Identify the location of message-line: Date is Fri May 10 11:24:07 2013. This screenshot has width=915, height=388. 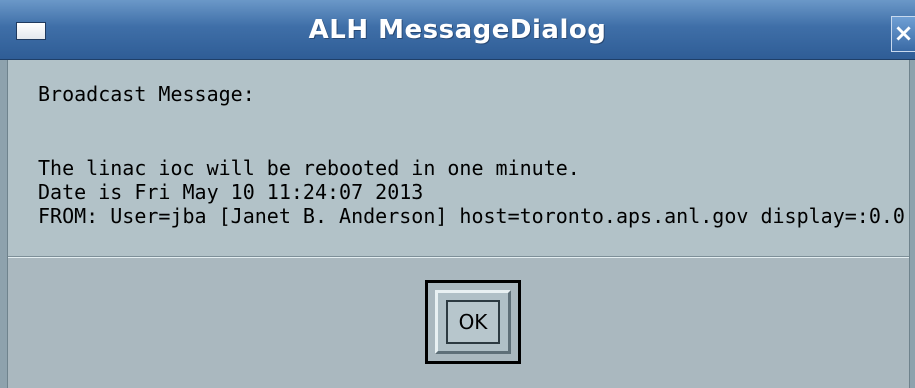
(231, 192).